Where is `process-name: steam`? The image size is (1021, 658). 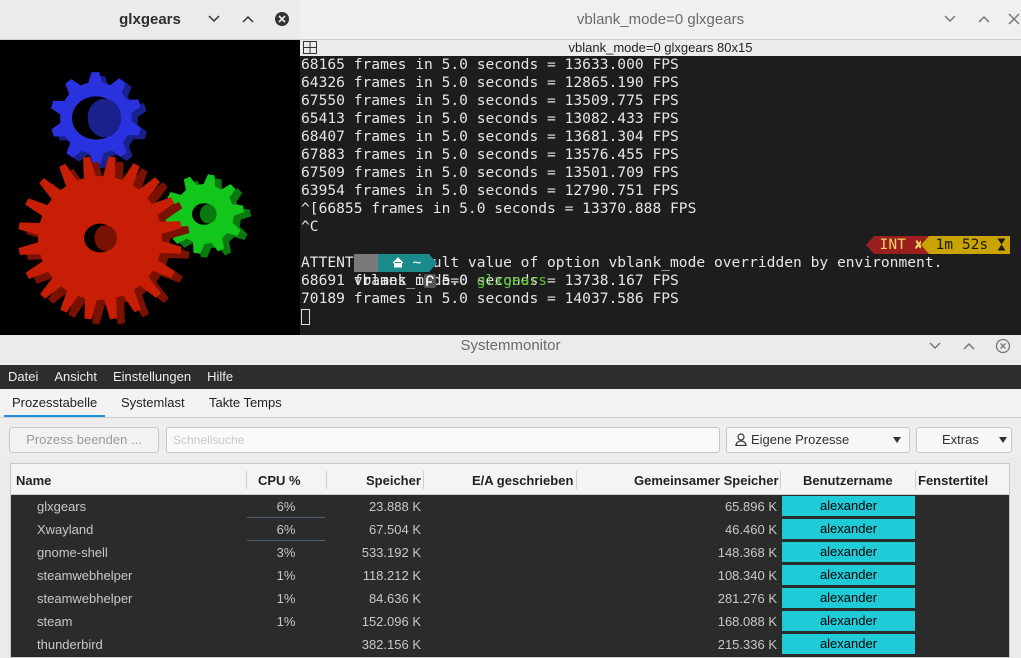 process-name: steam is located at coordinates (55, 621).